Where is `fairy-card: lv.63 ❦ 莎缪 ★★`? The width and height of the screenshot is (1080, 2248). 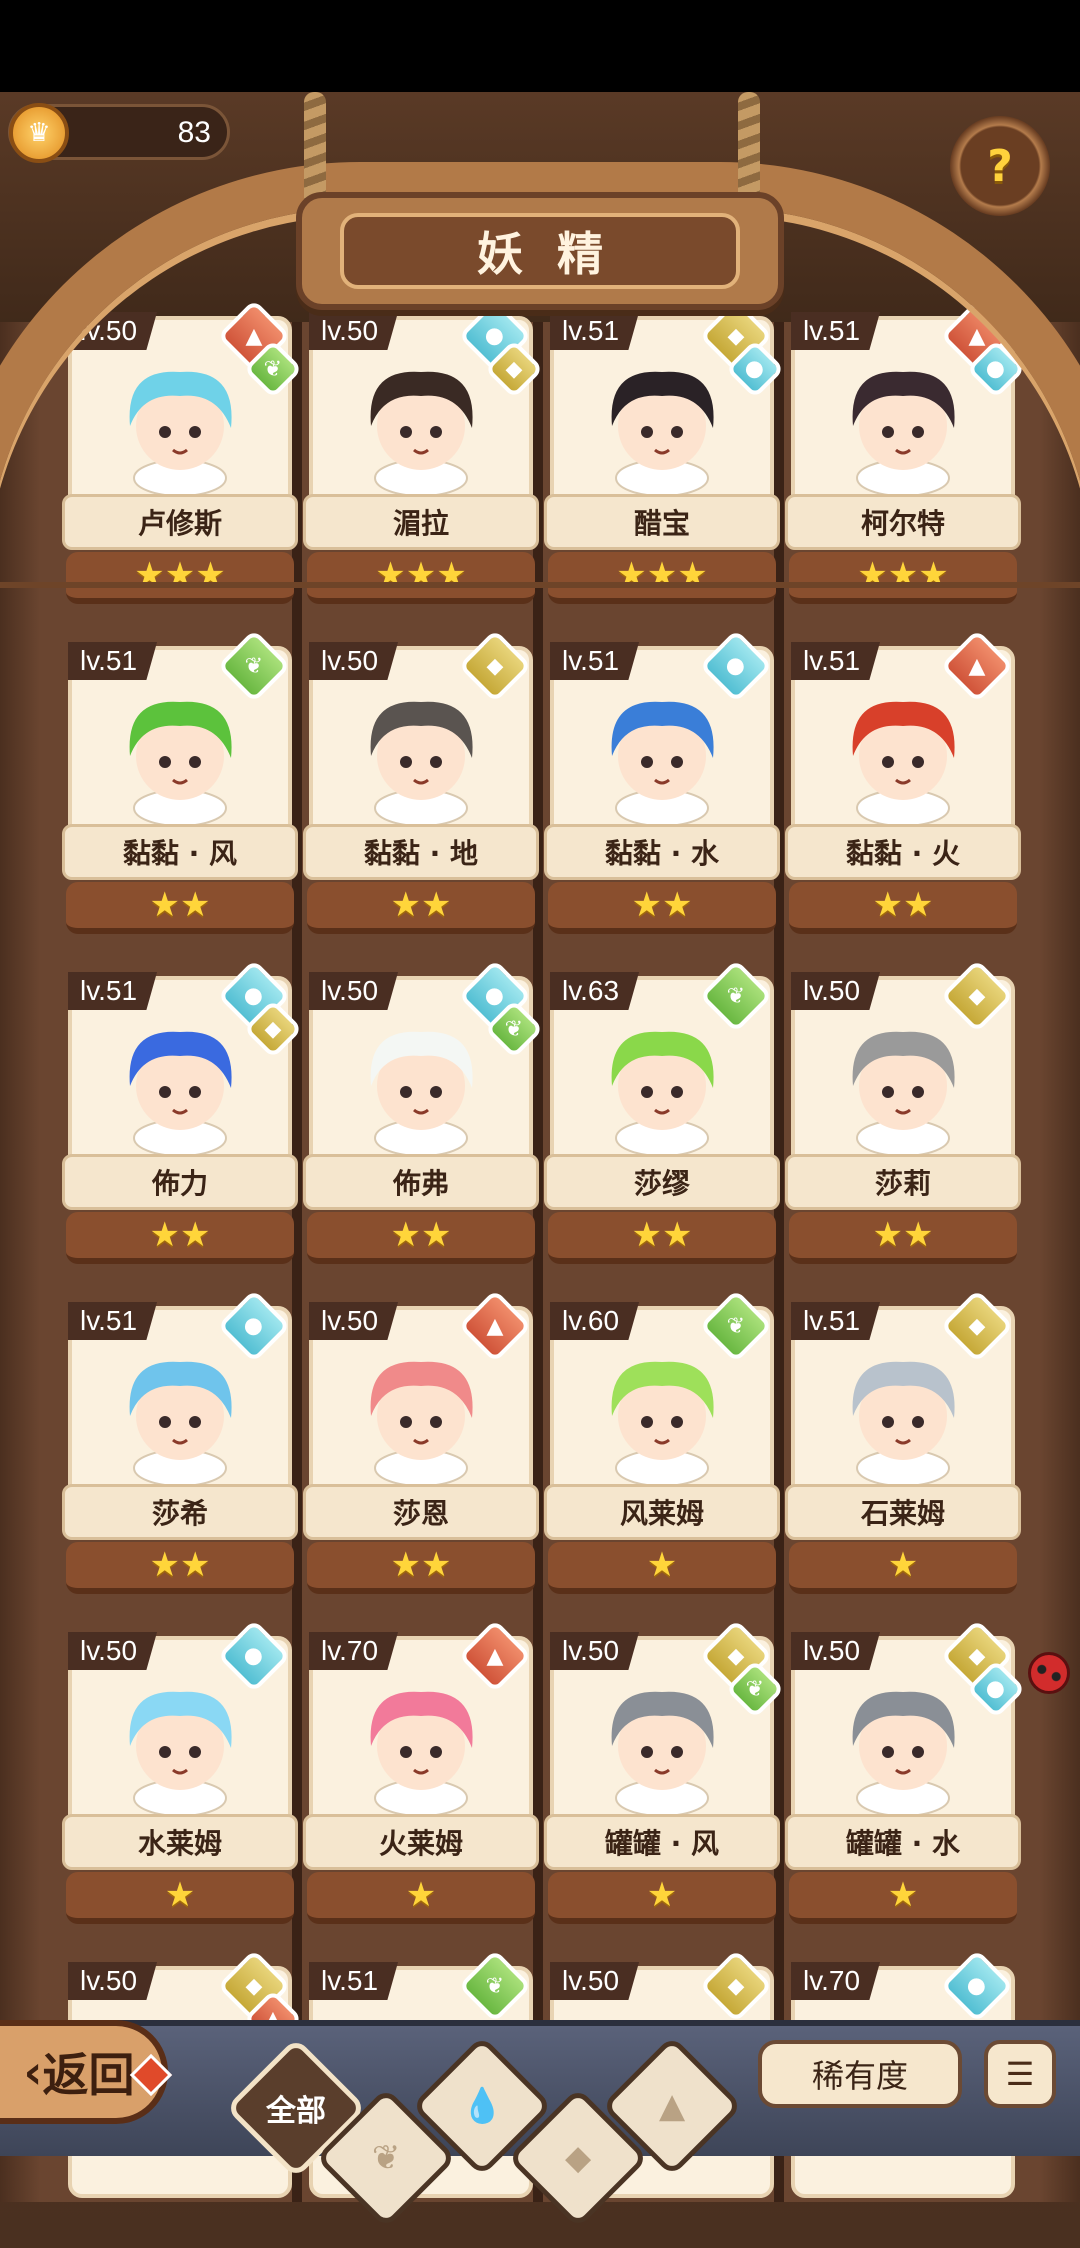
fairy-card: lv.63 ❦ 莎缪 ★★ is located at coordinates (662, 1115).